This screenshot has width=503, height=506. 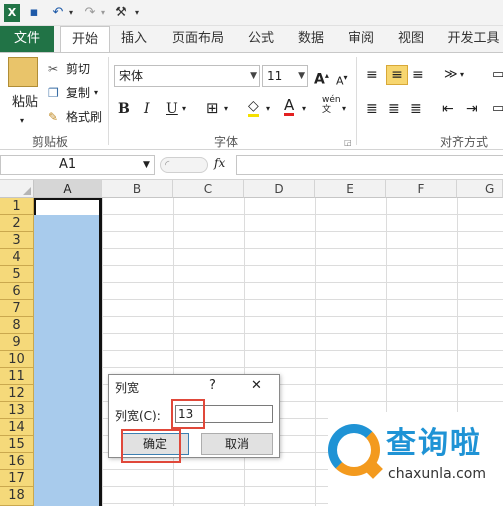 I want to click on quick-access-toolbar: X ▪ ↶ ▾ ↷ ▾ ⚒ ▾, so click(x=251, y=13).